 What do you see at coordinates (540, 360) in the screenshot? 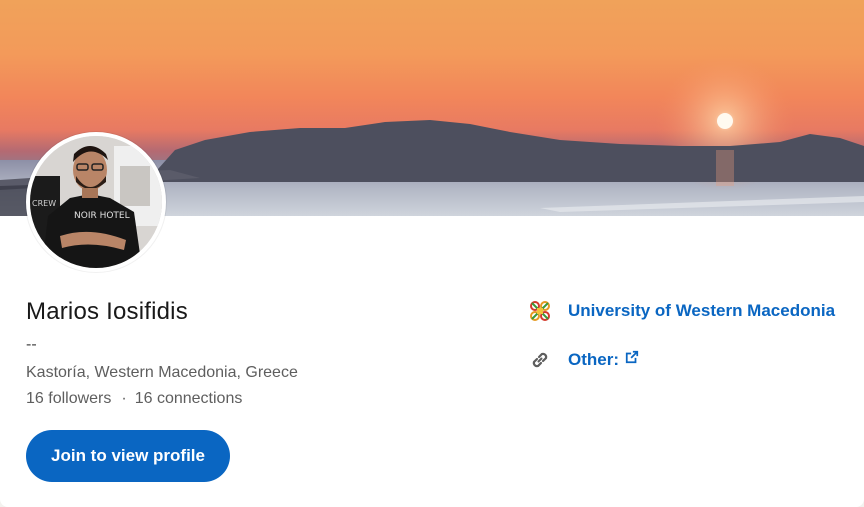
I see `link-icon` at bounding box center [540, 360].